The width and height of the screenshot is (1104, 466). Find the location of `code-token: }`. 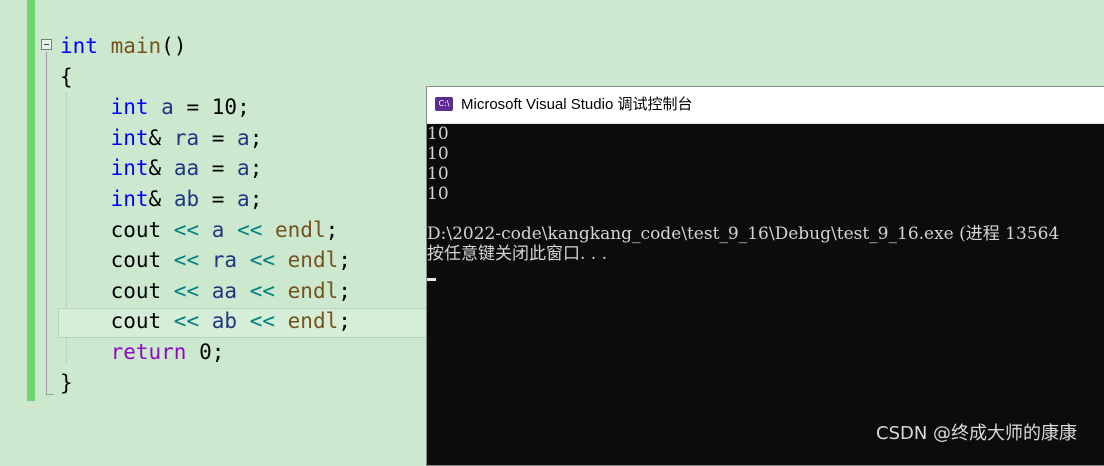

code-token: } is located at coordinates (66, 382).